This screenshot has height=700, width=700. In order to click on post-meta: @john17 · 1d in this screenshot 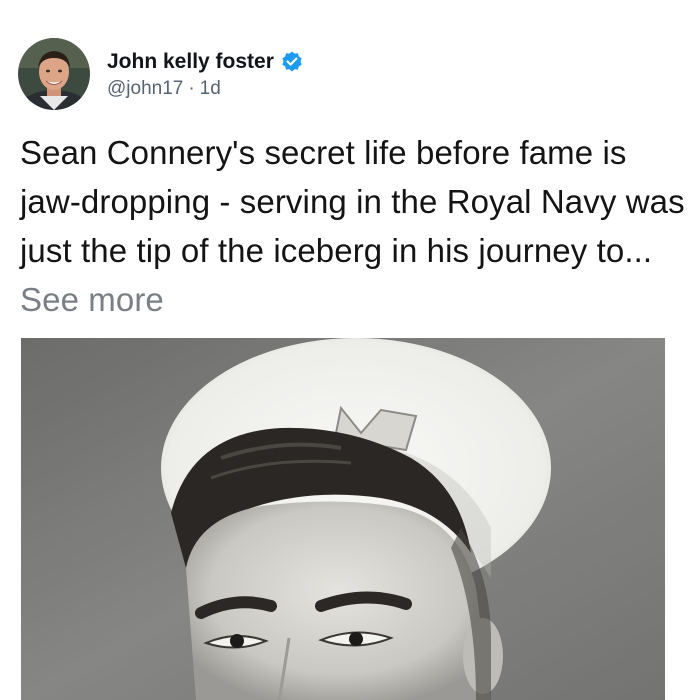, I will do `click(205, 89)`.